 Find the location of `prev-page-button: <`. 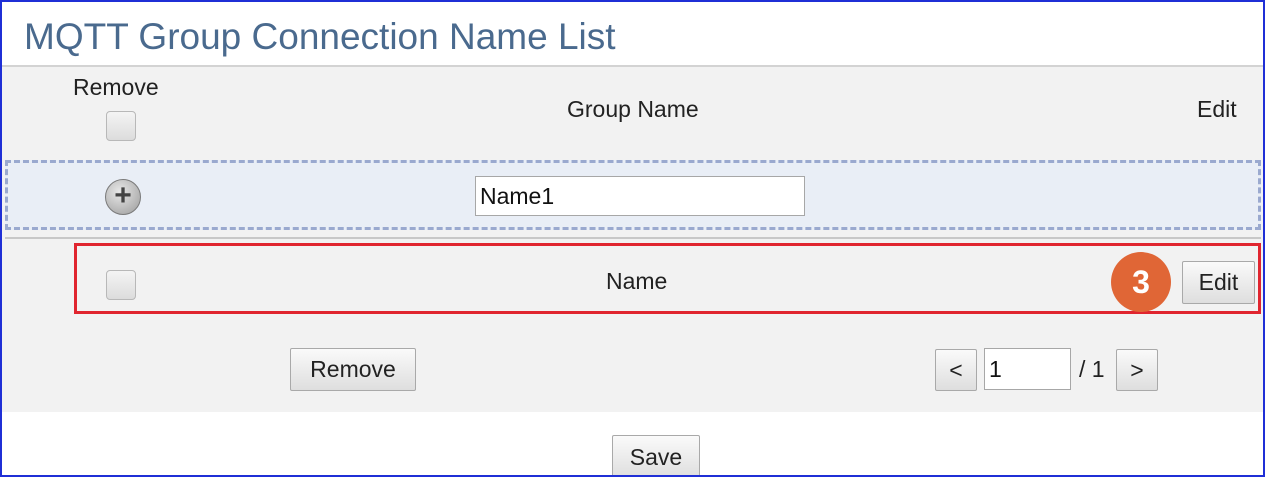

prev-page-button: < is located at coordinates (956, 370).